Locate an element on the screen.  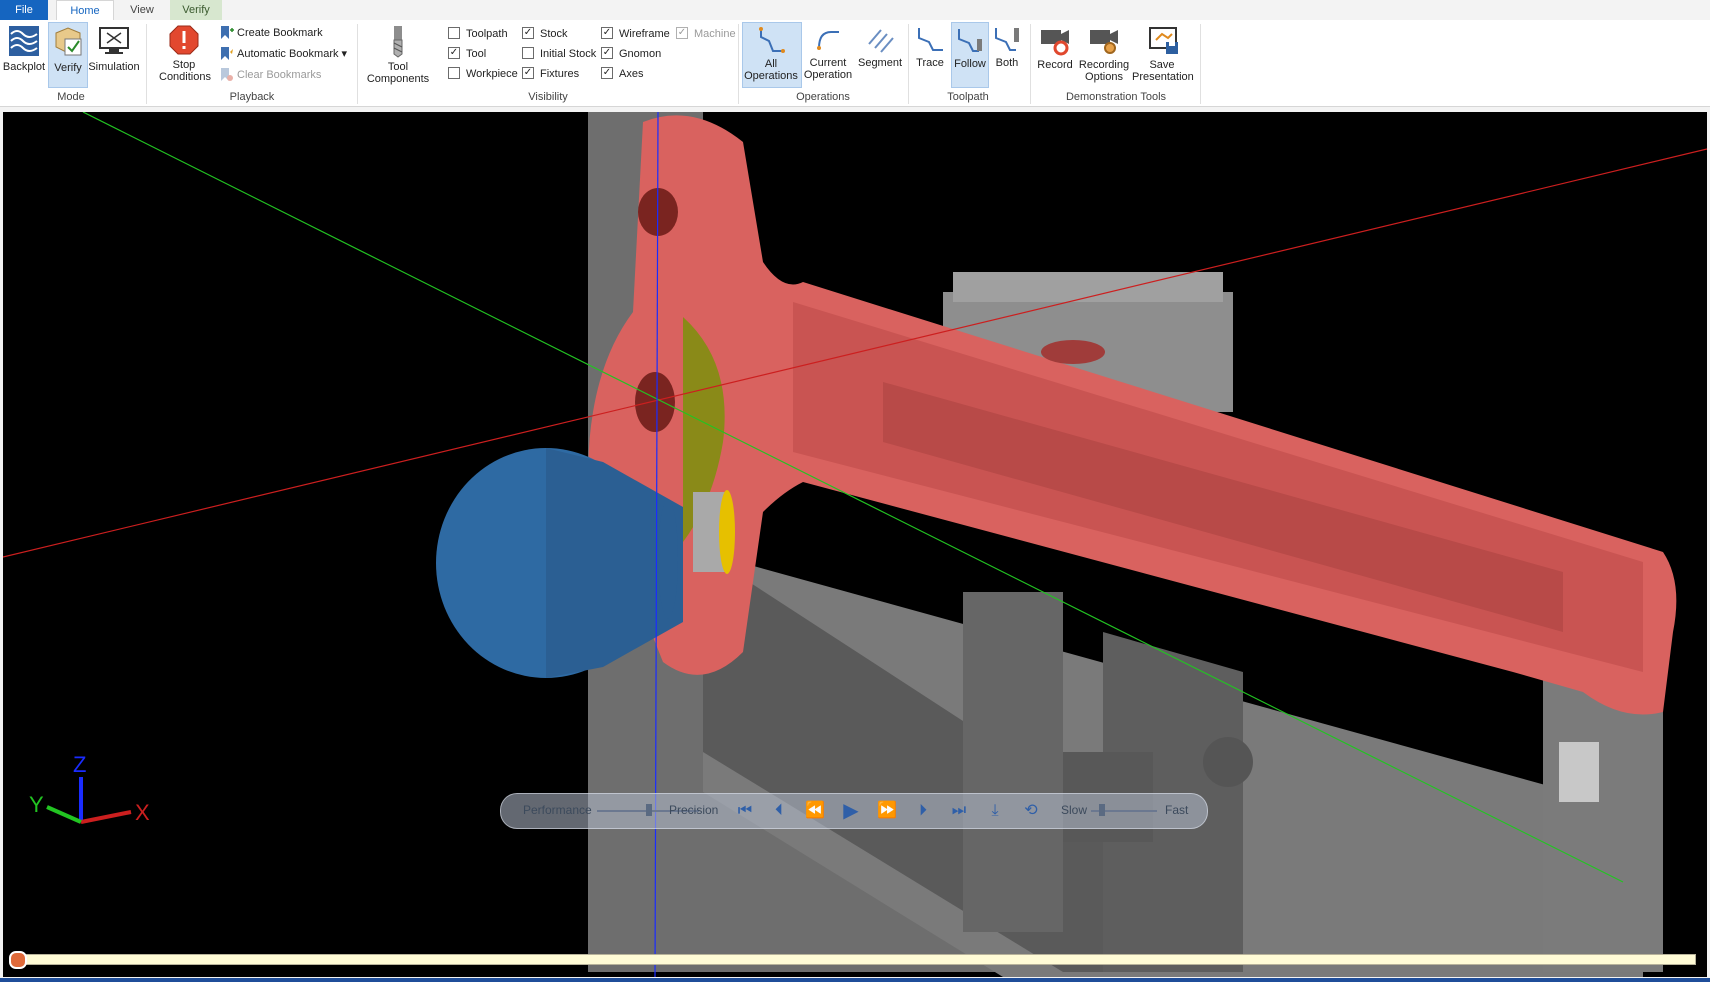
group-mode-label: Mode is located at coordinates (71, 97).